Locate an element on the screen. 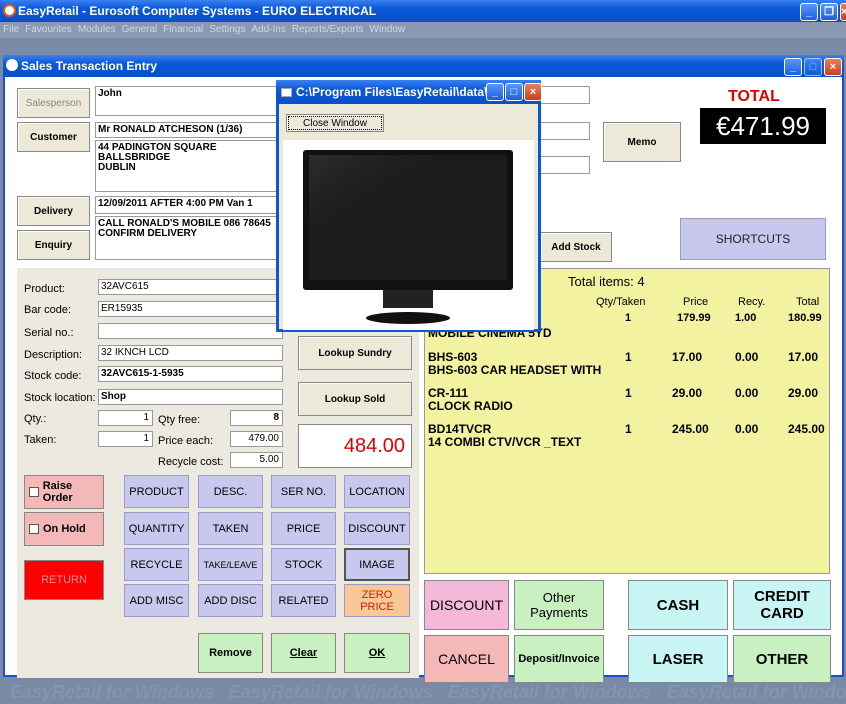 The image size is (846, 704). clear-button: Clear is located at coordinates (303, 653).